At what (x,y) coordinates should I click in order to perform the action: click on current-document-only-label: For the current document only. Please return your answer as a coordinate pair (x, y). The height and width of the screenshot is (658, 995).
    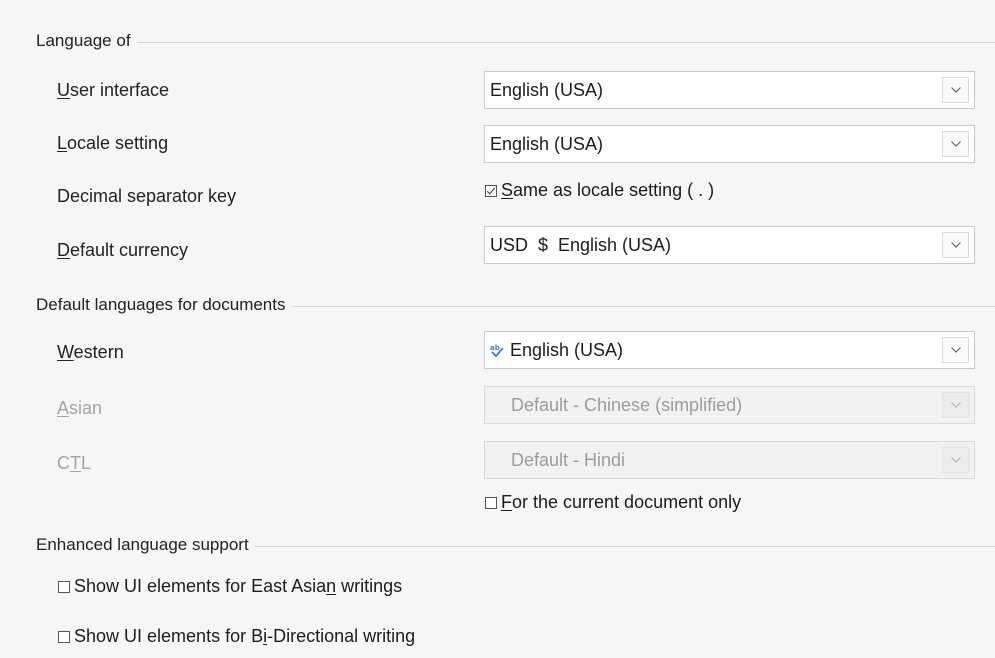
    Looking at the image, I should click on (621, 502).